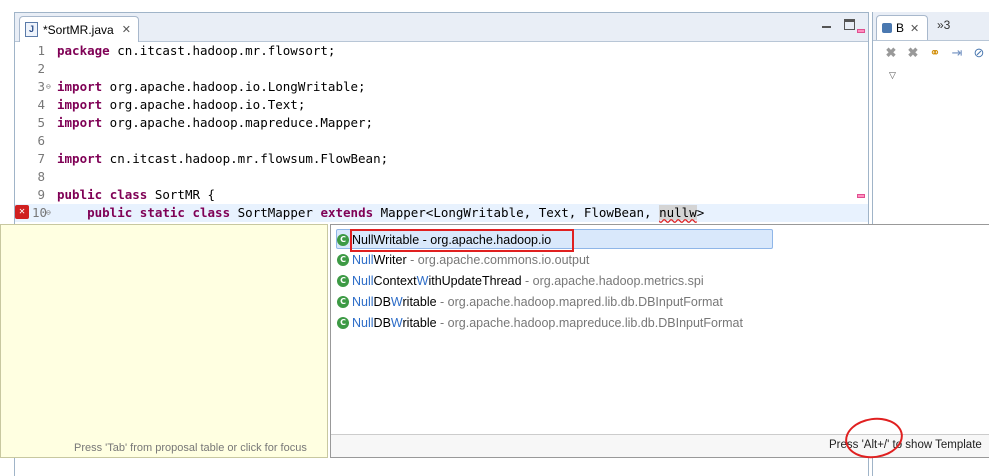  What do you see at coordinates (905, 445) in the screenshot?
I see `template-hint: Press 'Alt+/' to show Template` at bounding box center [905, 445].